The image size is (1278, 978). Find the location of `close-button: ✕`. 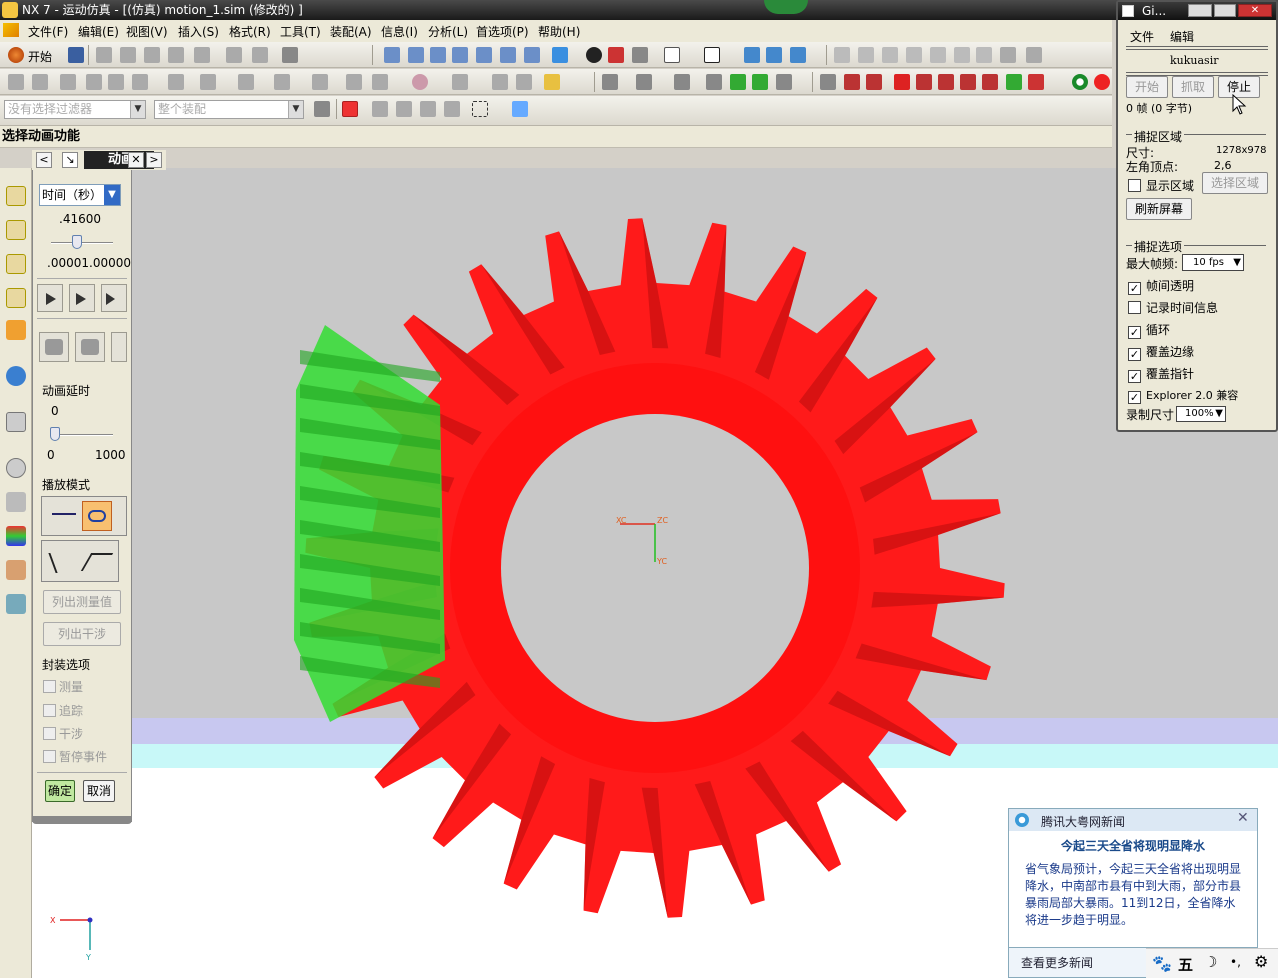

close-button: ✕ is located at coordinates (1255, 10).